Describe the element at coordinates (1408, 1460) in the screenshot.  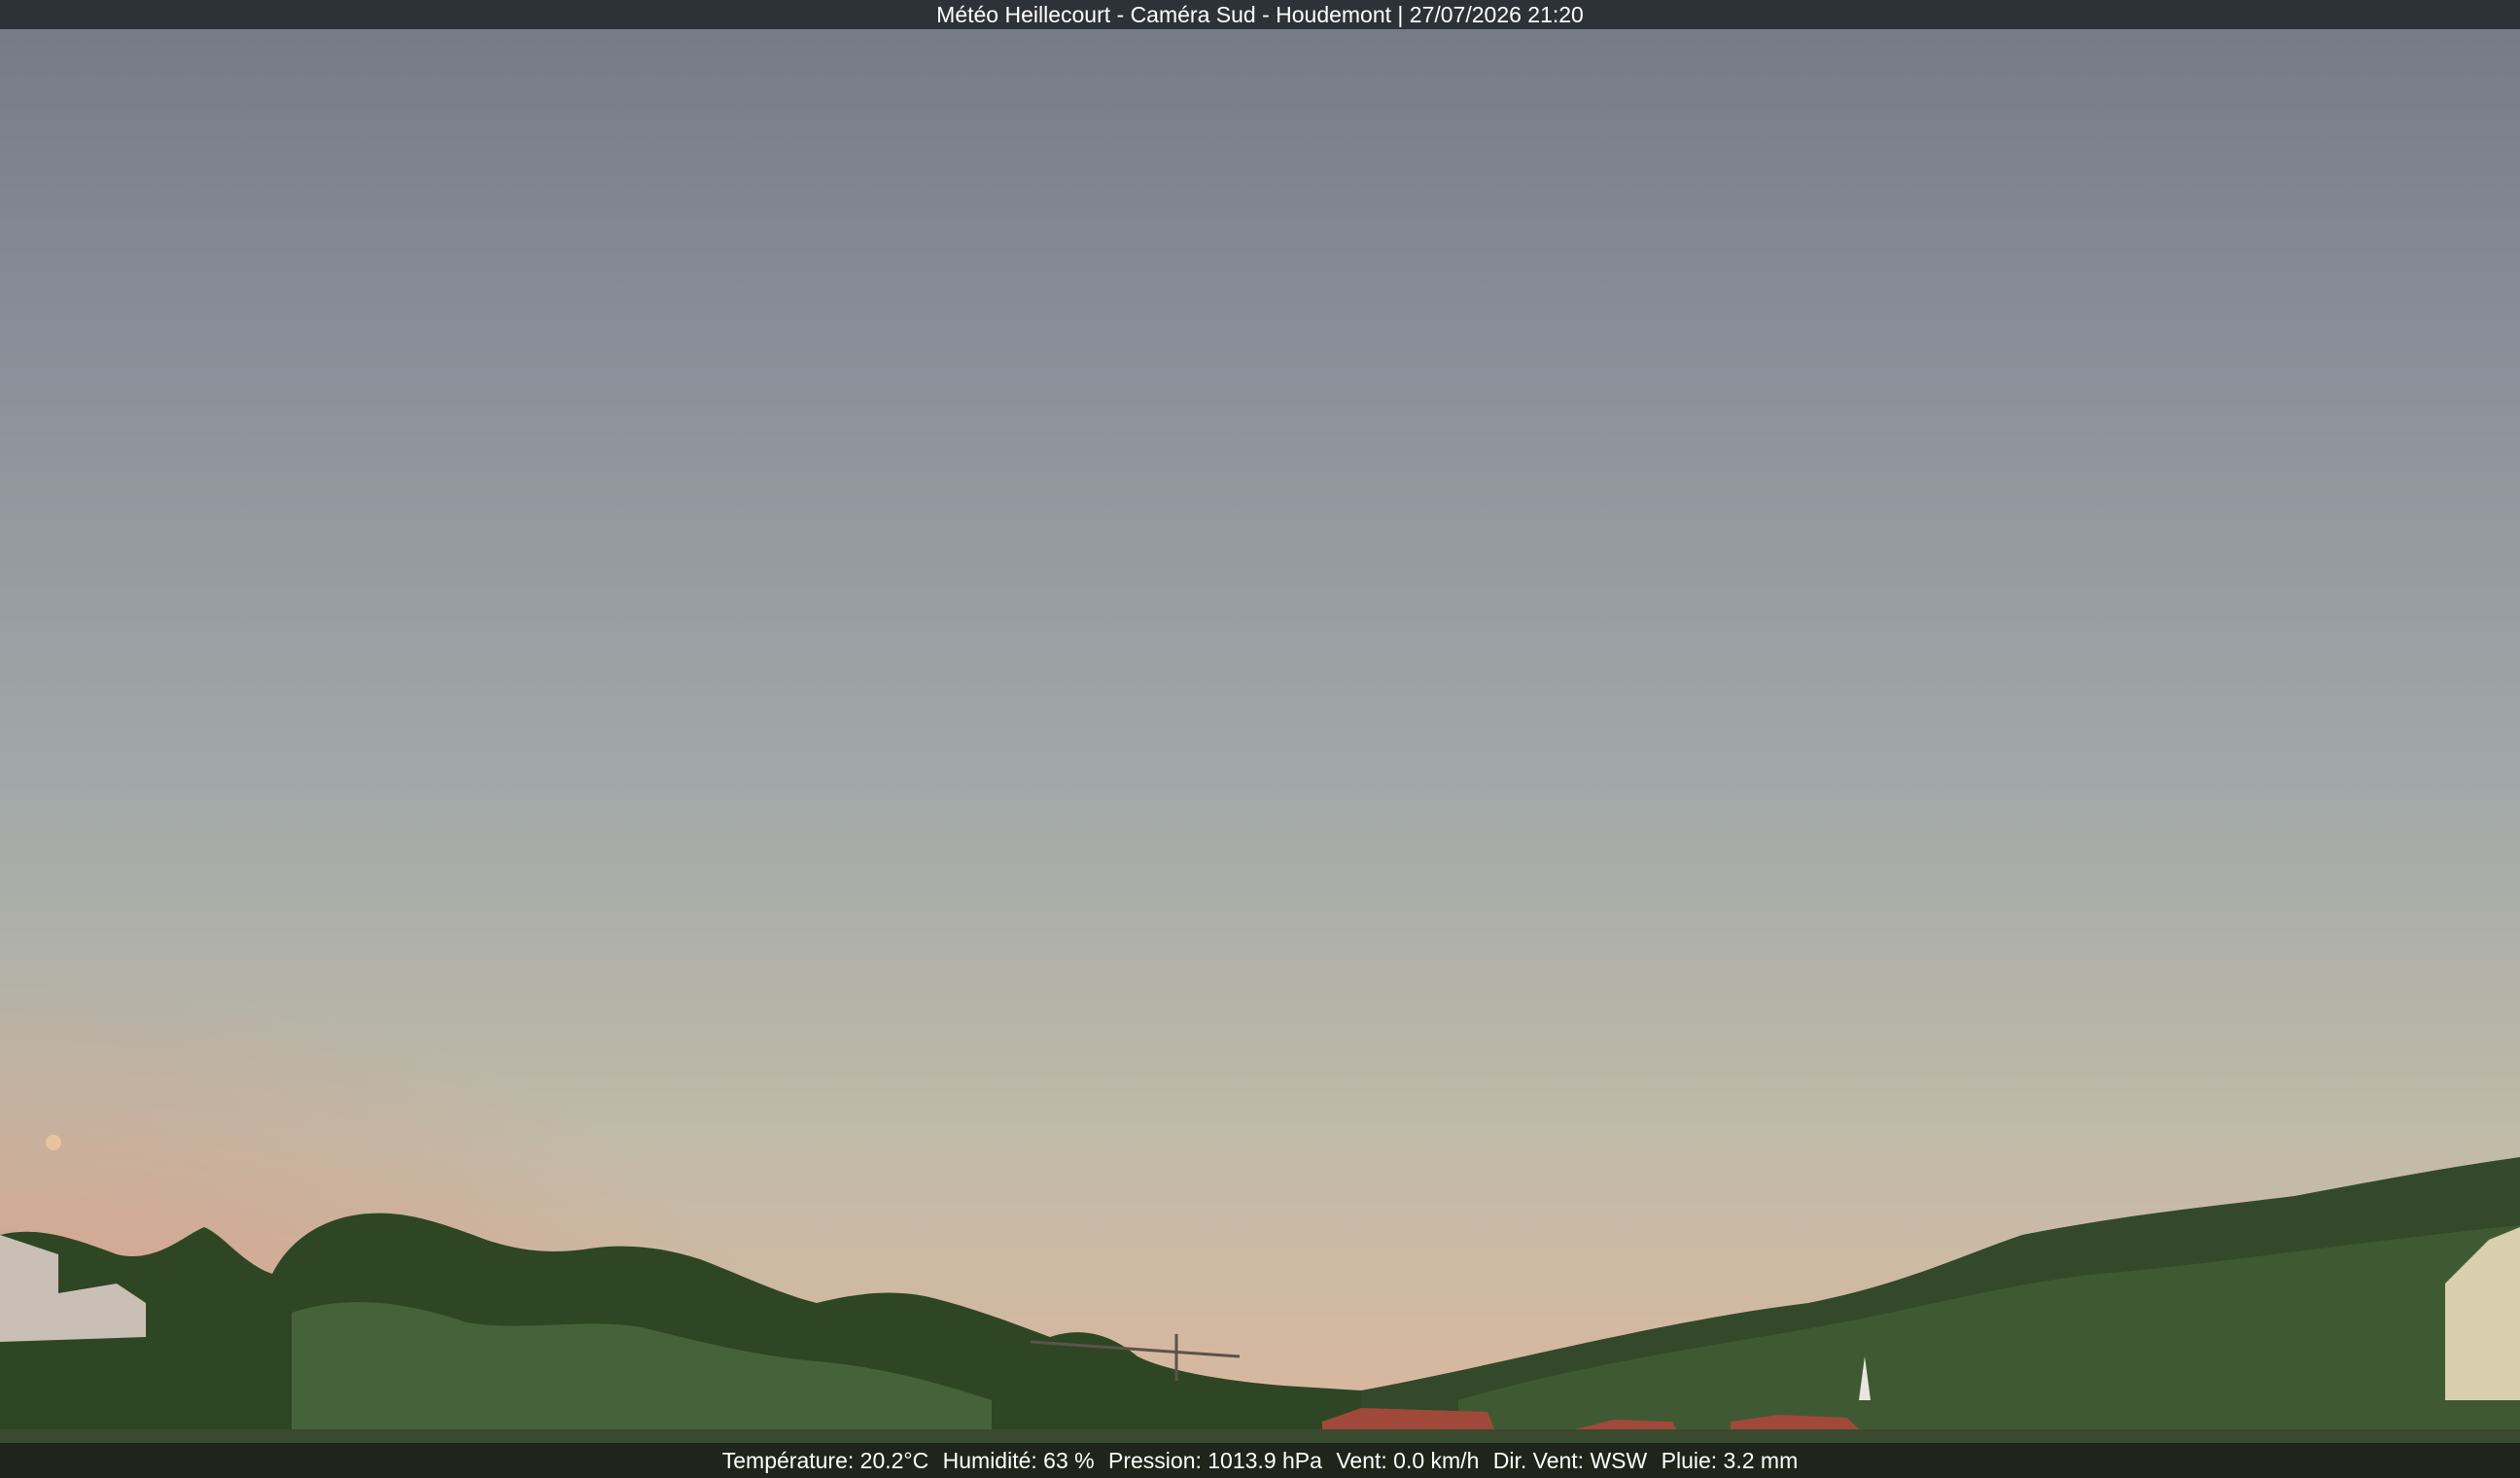
I see `wind-speed-readout: Vent: 0.0 km/h` at that location.